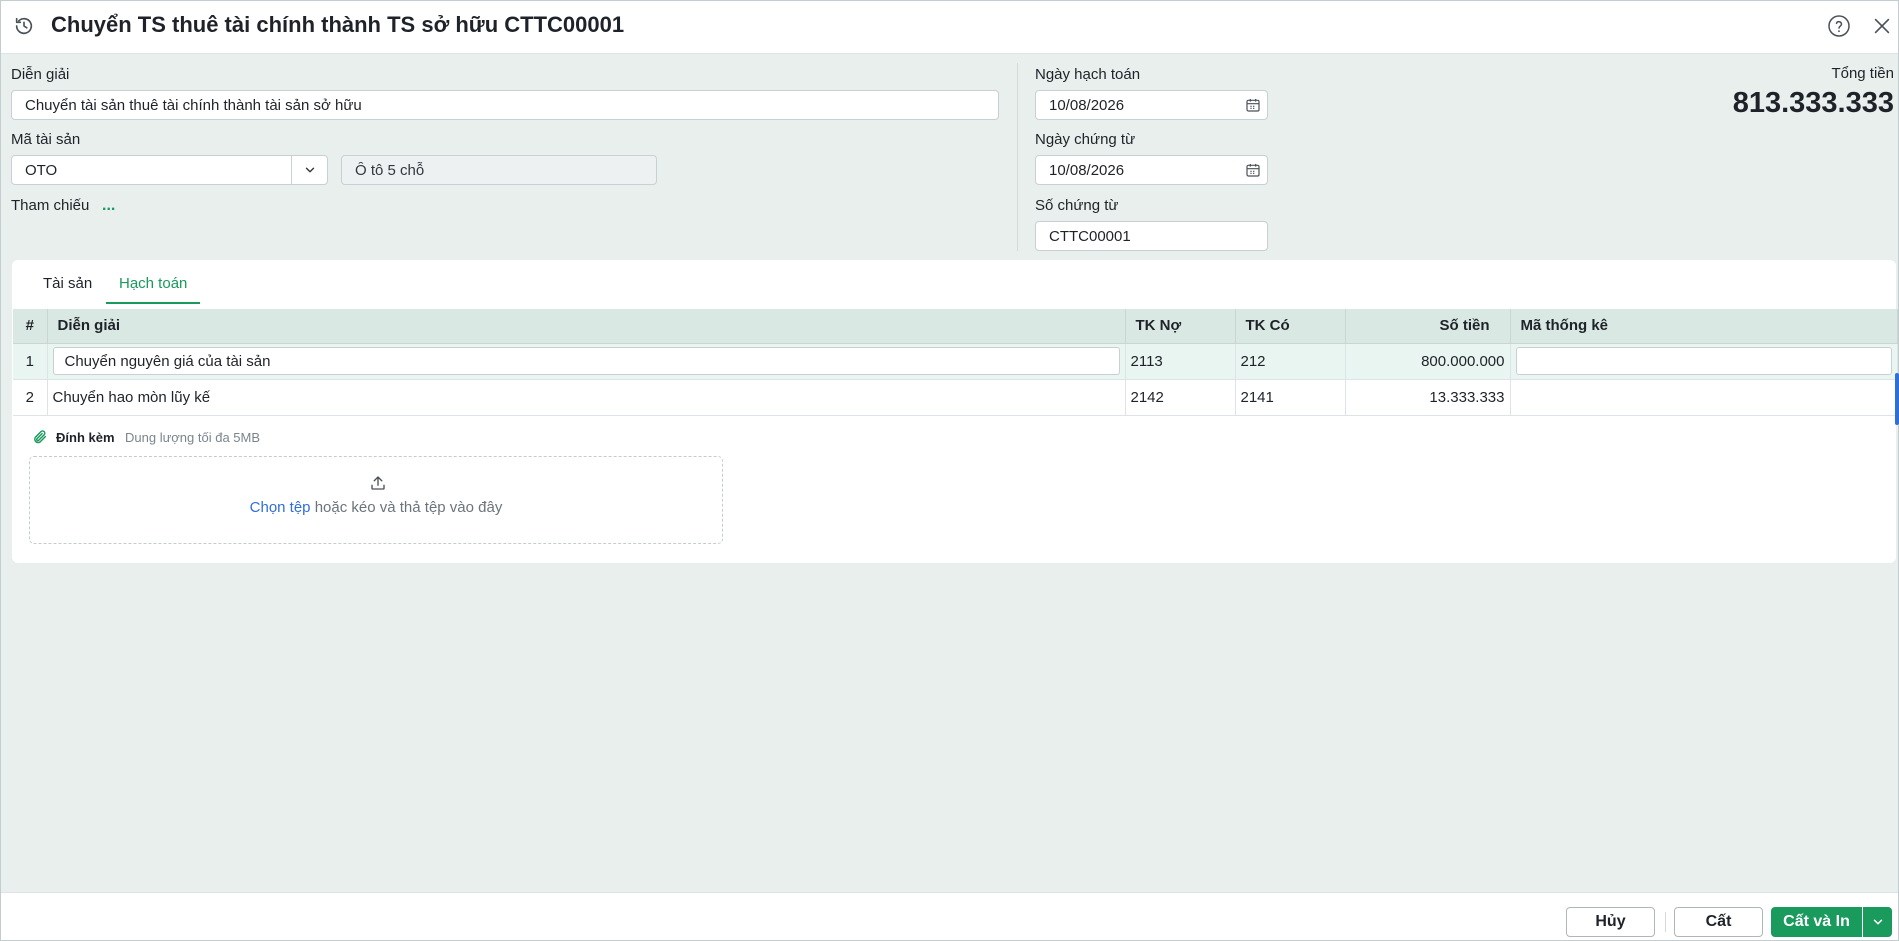 This screenshot has height=941, width=1899. I want to click on row-index: 1, so click(30, 361).